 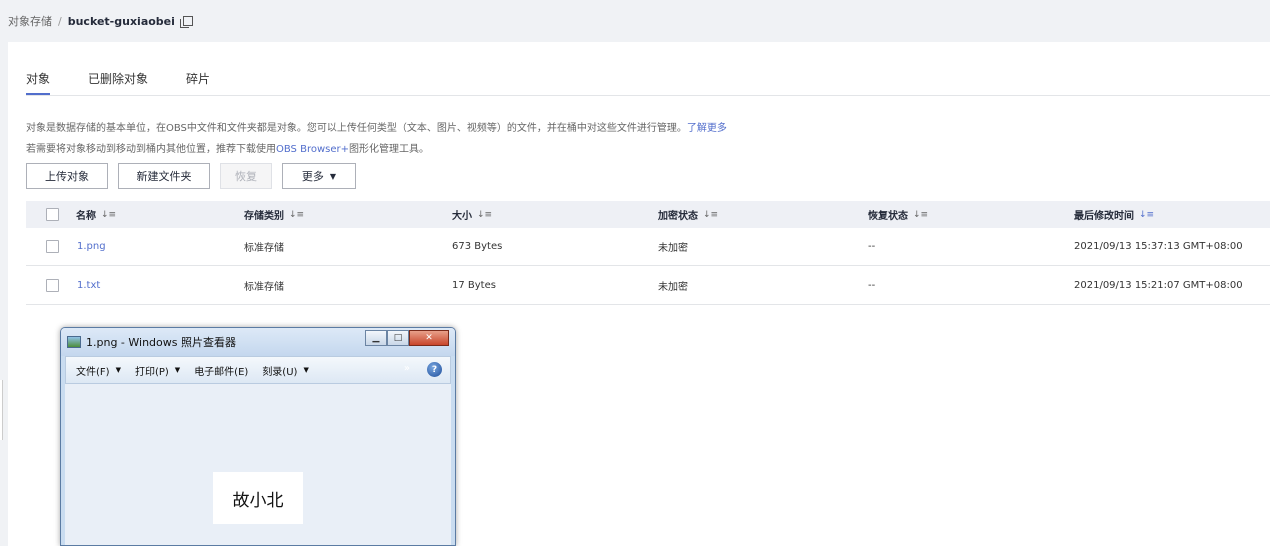 I want to click on restore-button: 恢复, so click(x=246, y=176).